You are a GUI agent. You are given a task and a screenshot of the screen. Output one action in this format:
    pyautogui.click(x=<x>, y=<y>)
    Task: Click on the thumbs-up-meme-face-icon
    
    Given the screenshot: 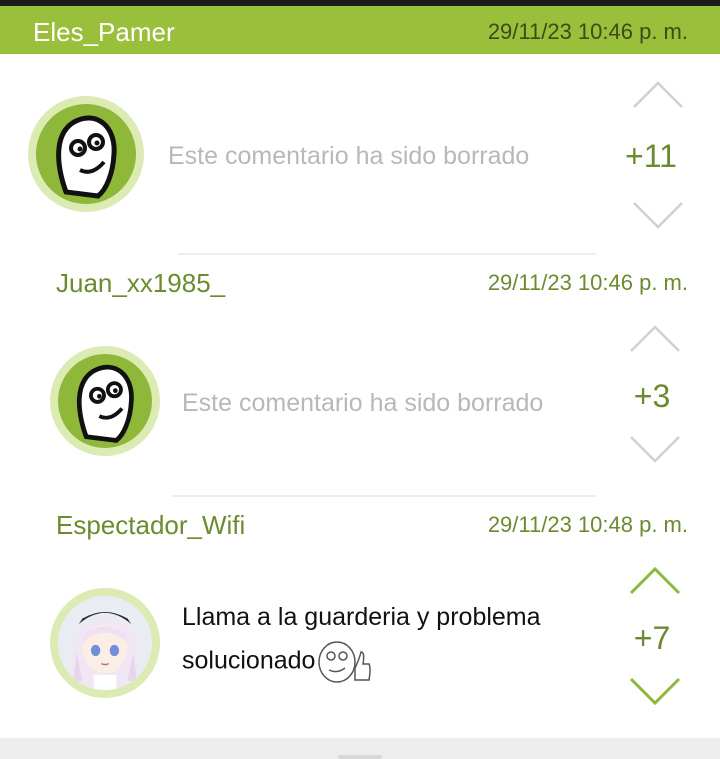 What is the action you would take?
    pyautogui.click(x=345, y=662)
    